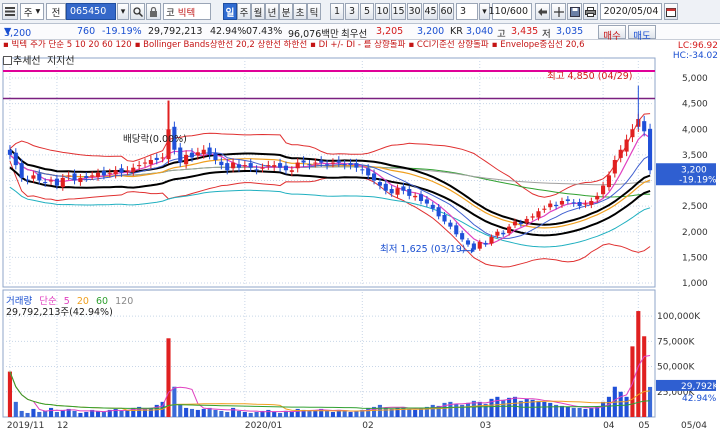 The width and height of the screenshot is (720, 431). I want to click on support-line-label: 지지선, so click(61, 61).